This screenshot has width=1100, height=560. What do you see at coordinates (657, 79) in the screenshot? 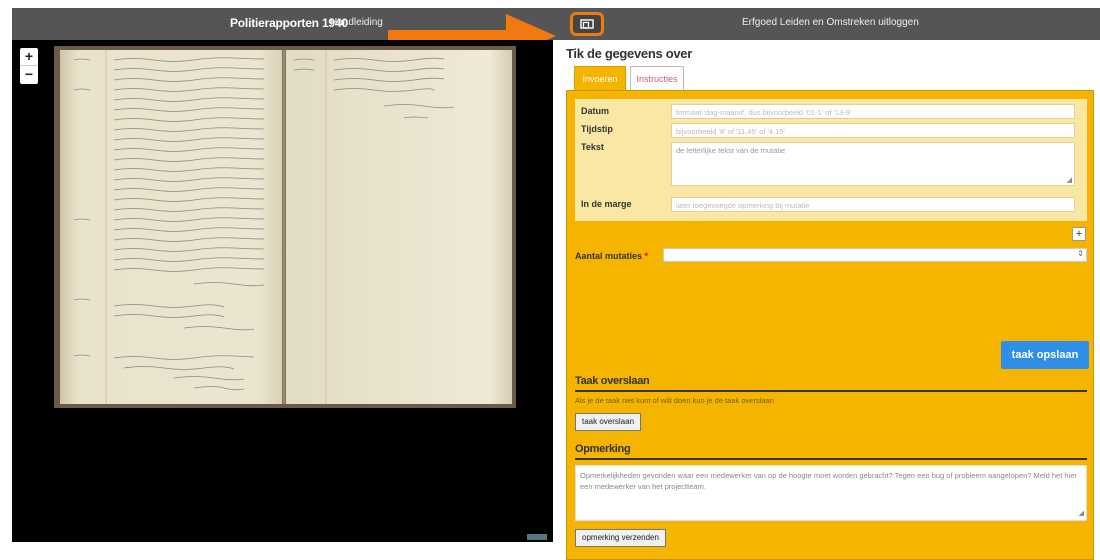
I see `tab-instructies: Instructies` at bounding box center [657, 79].